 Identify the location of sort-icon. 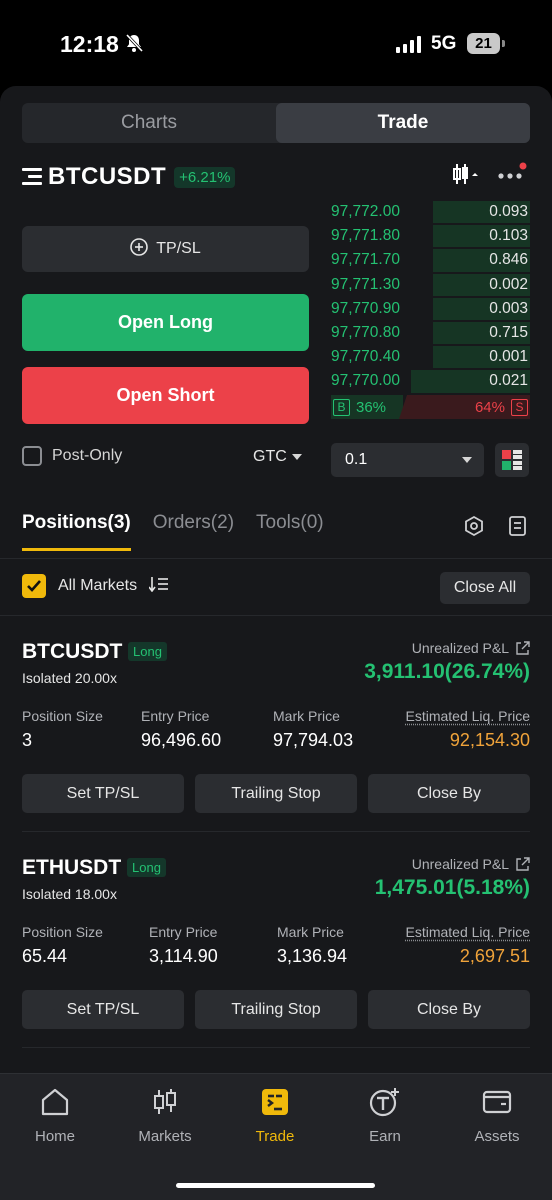
(158, 586).